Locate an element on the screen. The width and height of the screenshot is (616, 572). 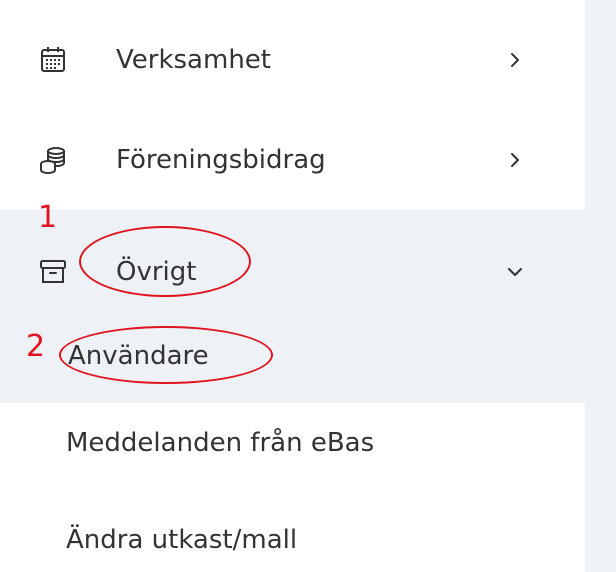
box-icon is located at coordinates (53, 271).